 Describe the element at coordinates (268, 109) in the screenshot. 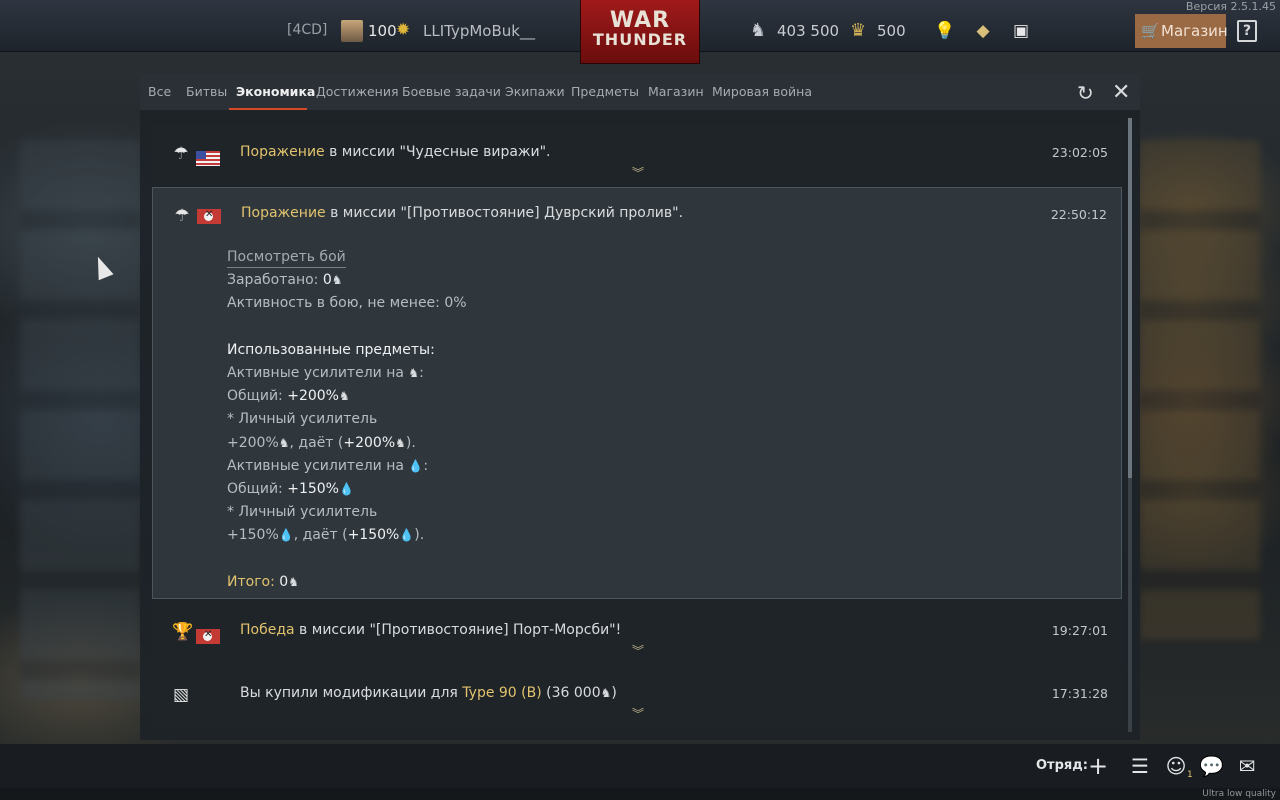

I see `active-tab-indicator` at that location.